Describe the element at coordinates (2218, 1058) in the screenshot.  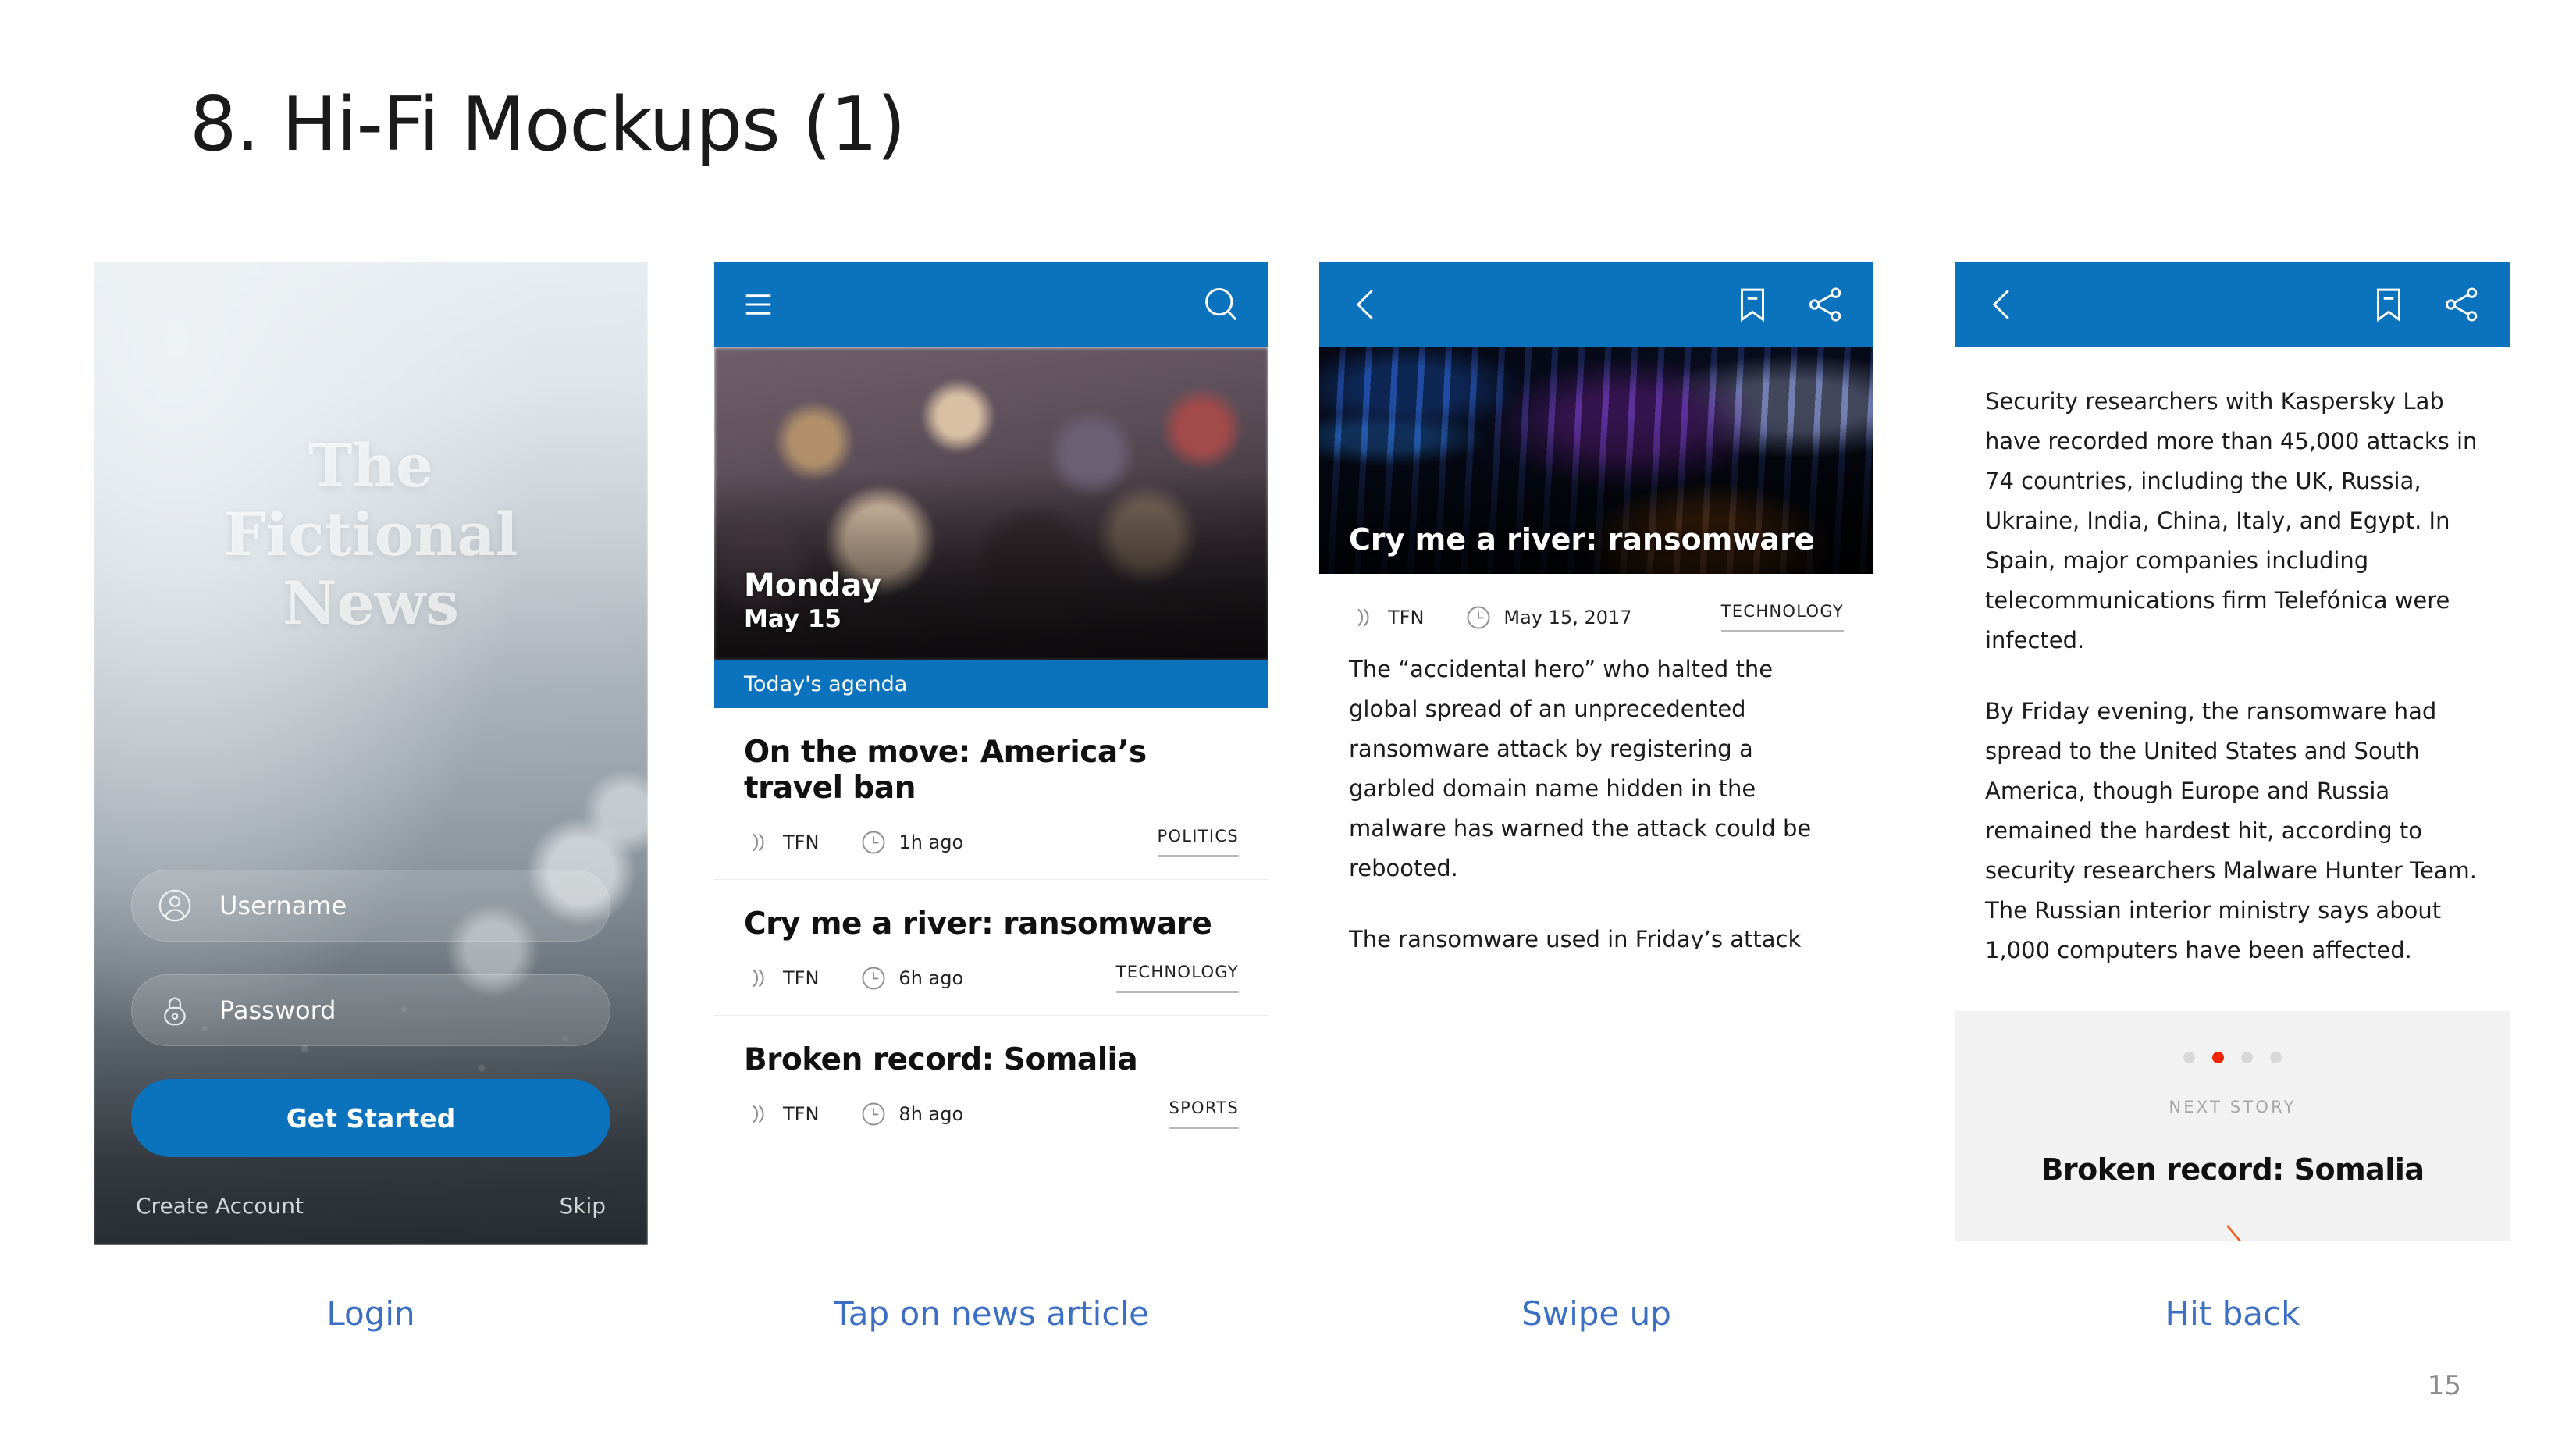
I see `pagination-dot-active` at that location.